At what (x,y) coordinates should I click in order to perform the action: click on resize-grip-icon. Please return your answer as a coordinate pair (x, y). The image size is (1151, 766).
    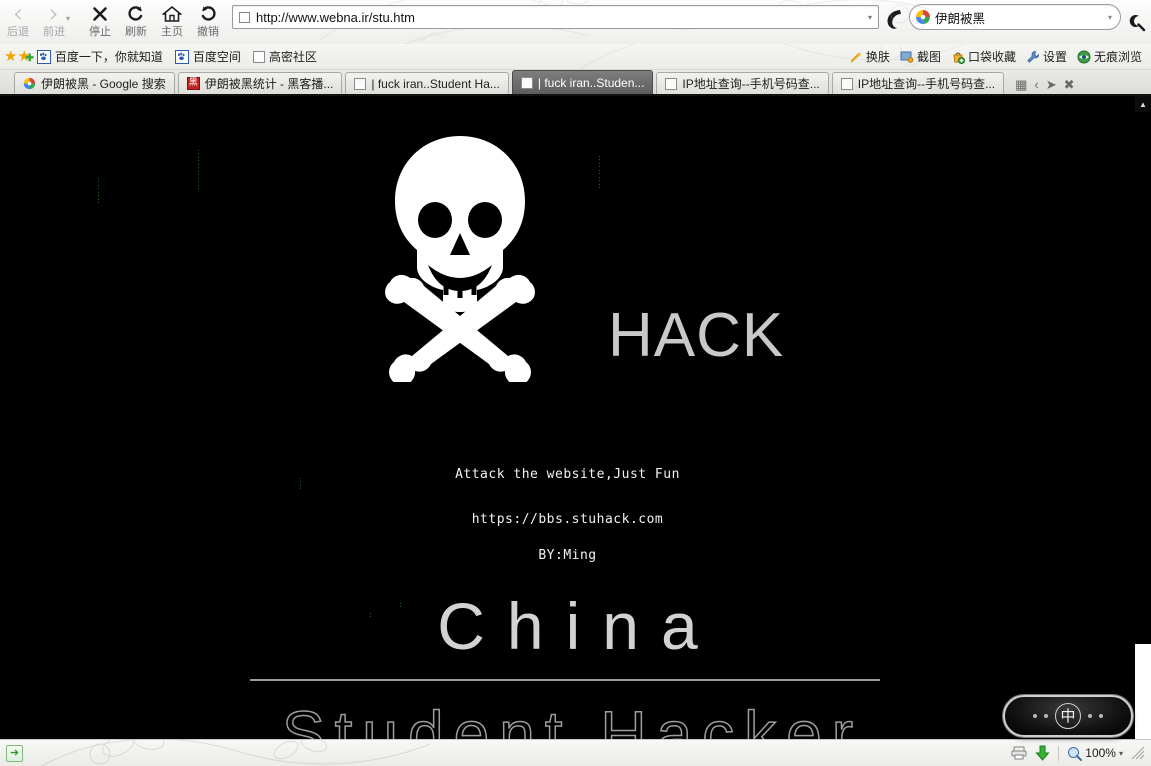
    Looking at the image, I should click on (1138, 753).